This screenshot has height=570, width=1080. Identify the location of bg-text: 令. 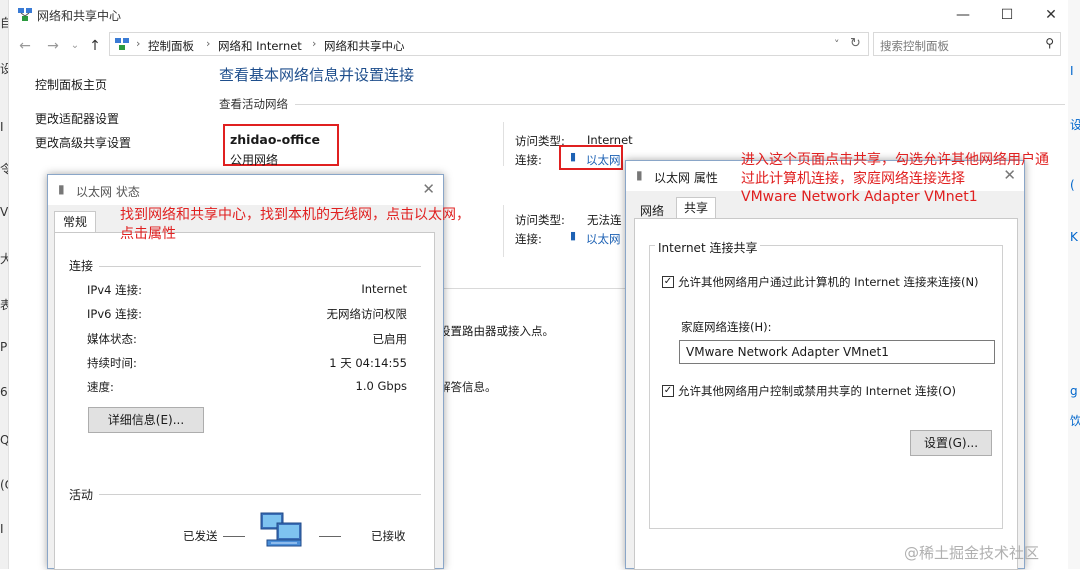
(4, 169).